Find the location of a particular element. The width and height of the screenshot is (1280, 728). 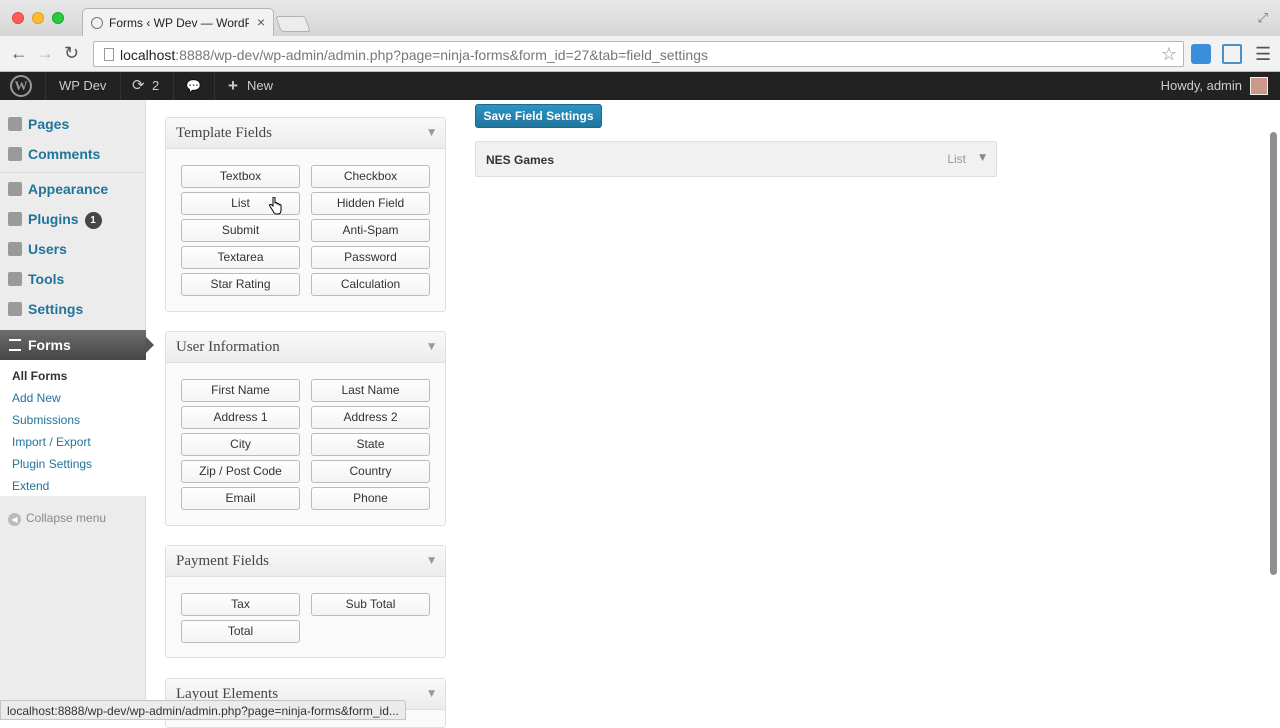

add-anti-spam-button: Anti-Spam is located at coordinates (370, 230).